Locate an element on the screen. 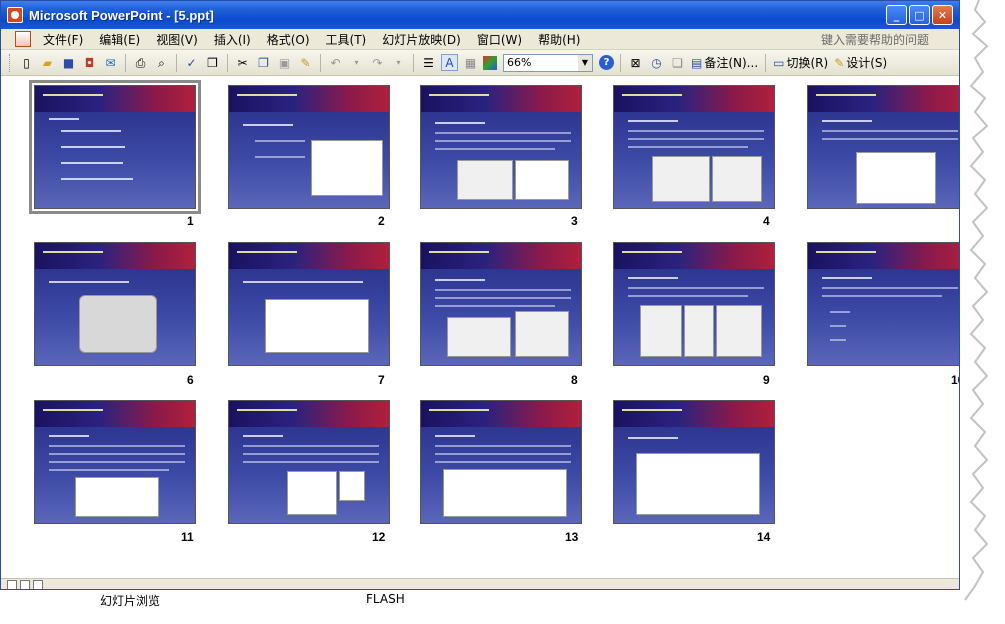  help-search-box: 键入需要帮助的问题 is located at coordinates (875, 39).